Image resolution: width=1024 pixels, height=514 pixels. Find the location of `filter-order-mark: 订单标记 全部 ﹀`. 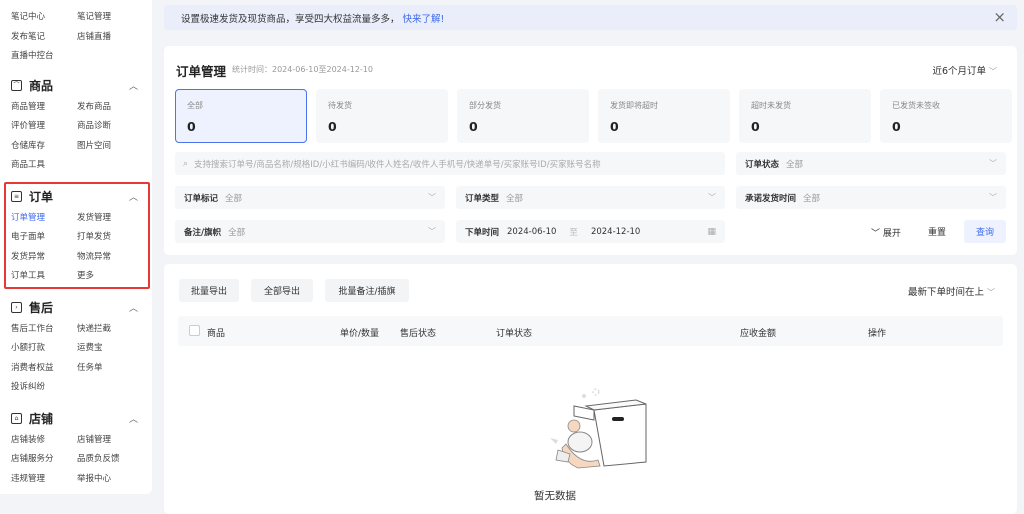

filter-order-mark: 订单标记 全部 ﹀ is located at coordinates (310, 197).